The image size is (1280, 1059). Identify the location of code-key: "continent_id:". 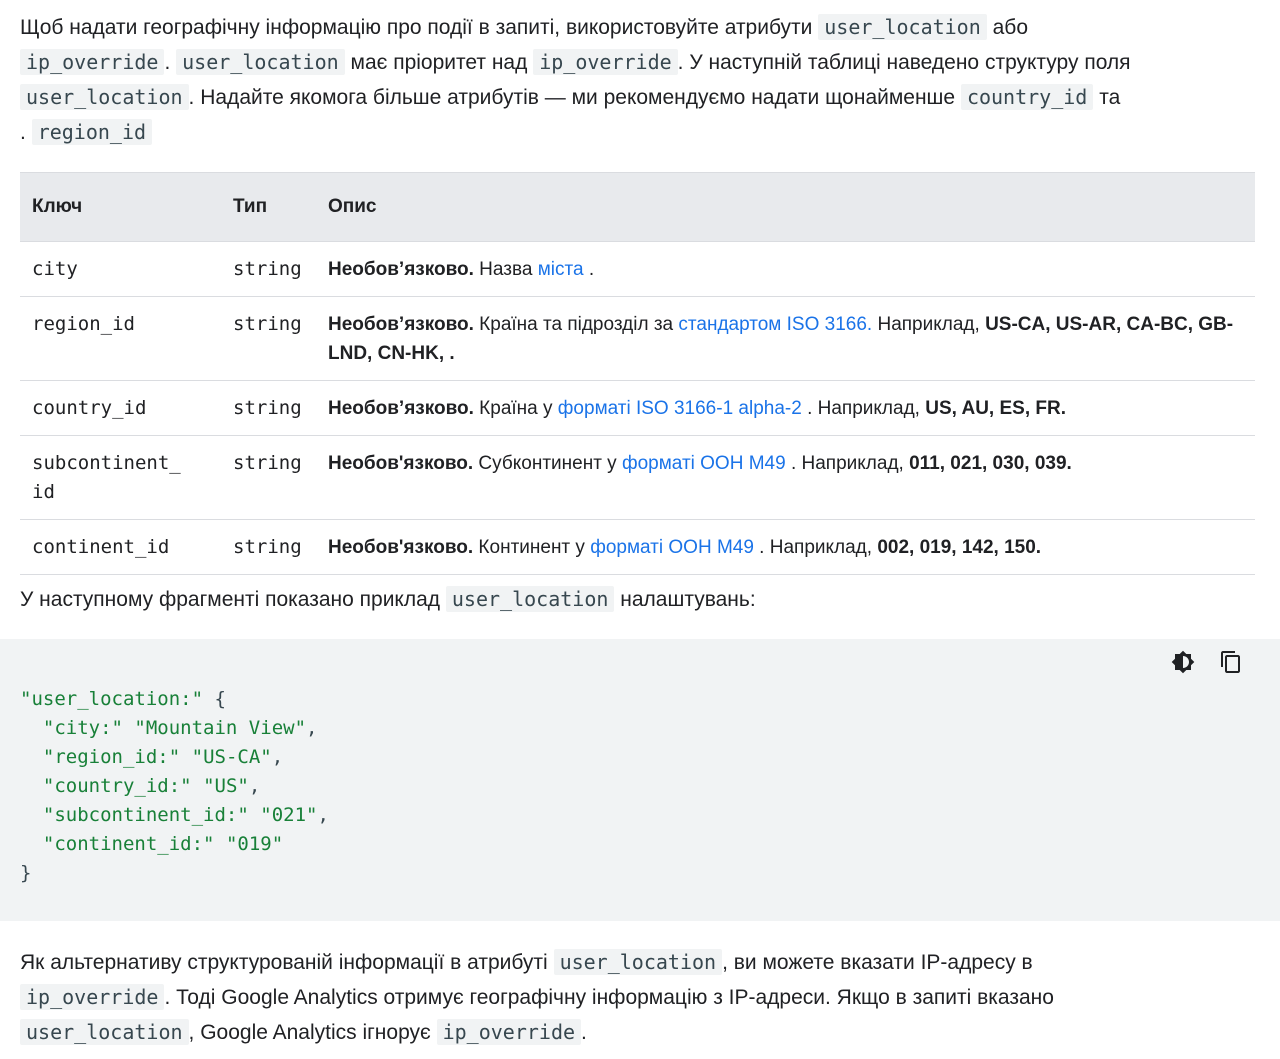
(128, 844).